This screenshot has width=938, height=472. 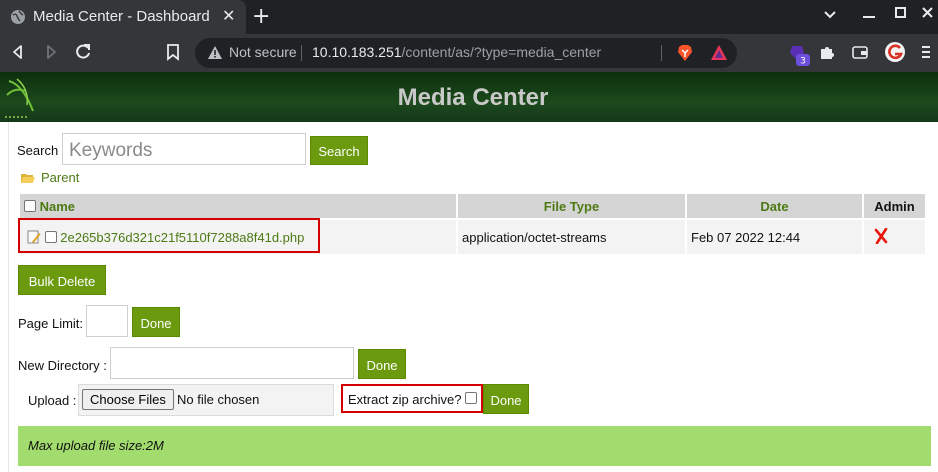 What do you see at coordinates (927, 12) in the screenshot?
I see `window-close-icon` at bounding box center [927, 12].